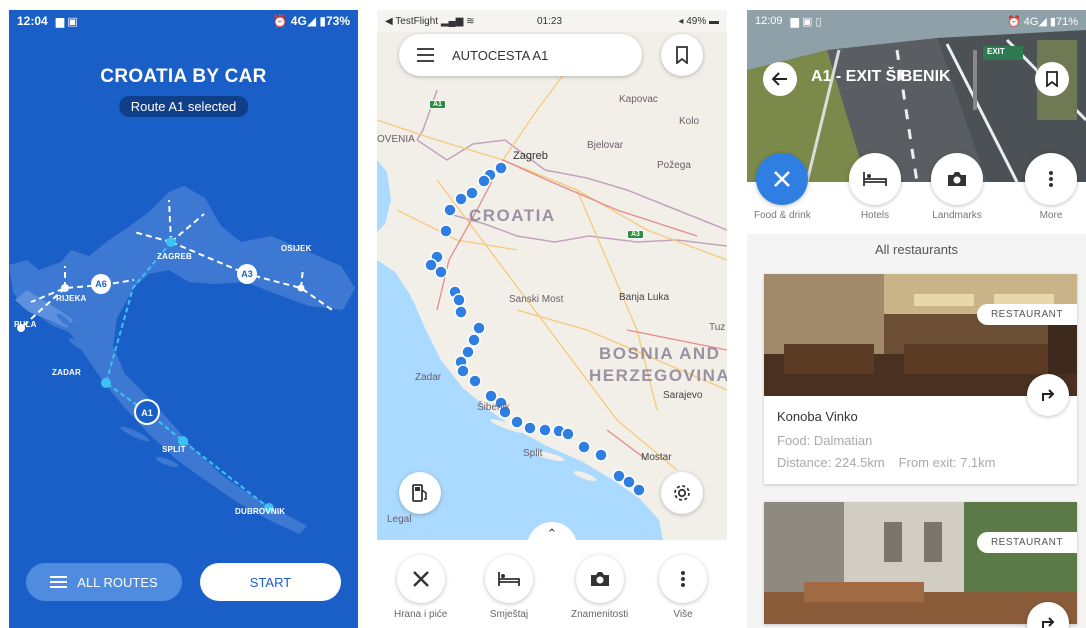  What do you see at coordinates (605, 145) in the screenshot?
I see `label-bjelovar: Bjelovar` at bounding box center [605, 145].